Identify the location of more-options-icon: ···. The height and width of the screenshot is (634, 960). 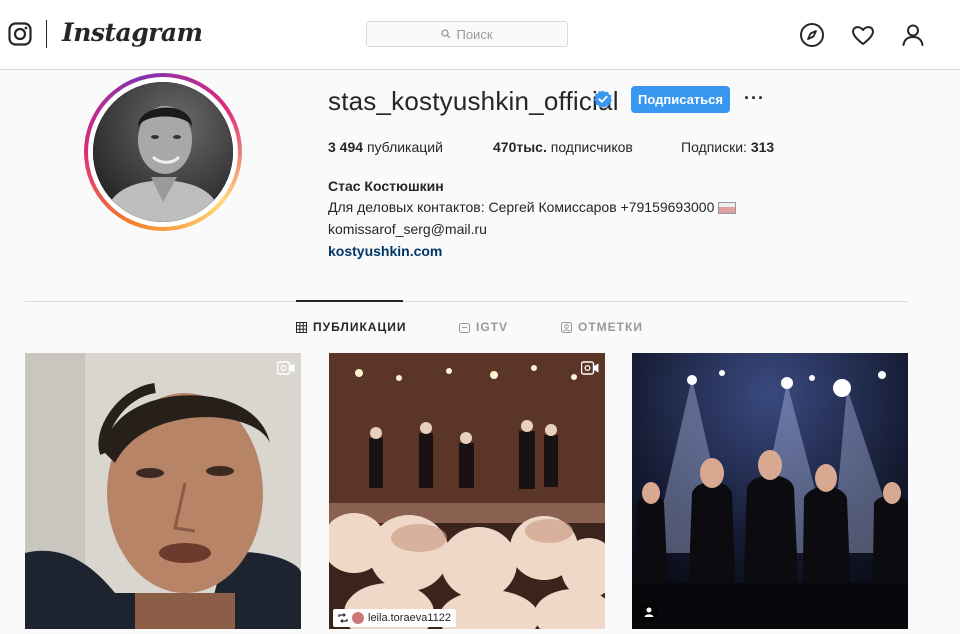
(754, 98).